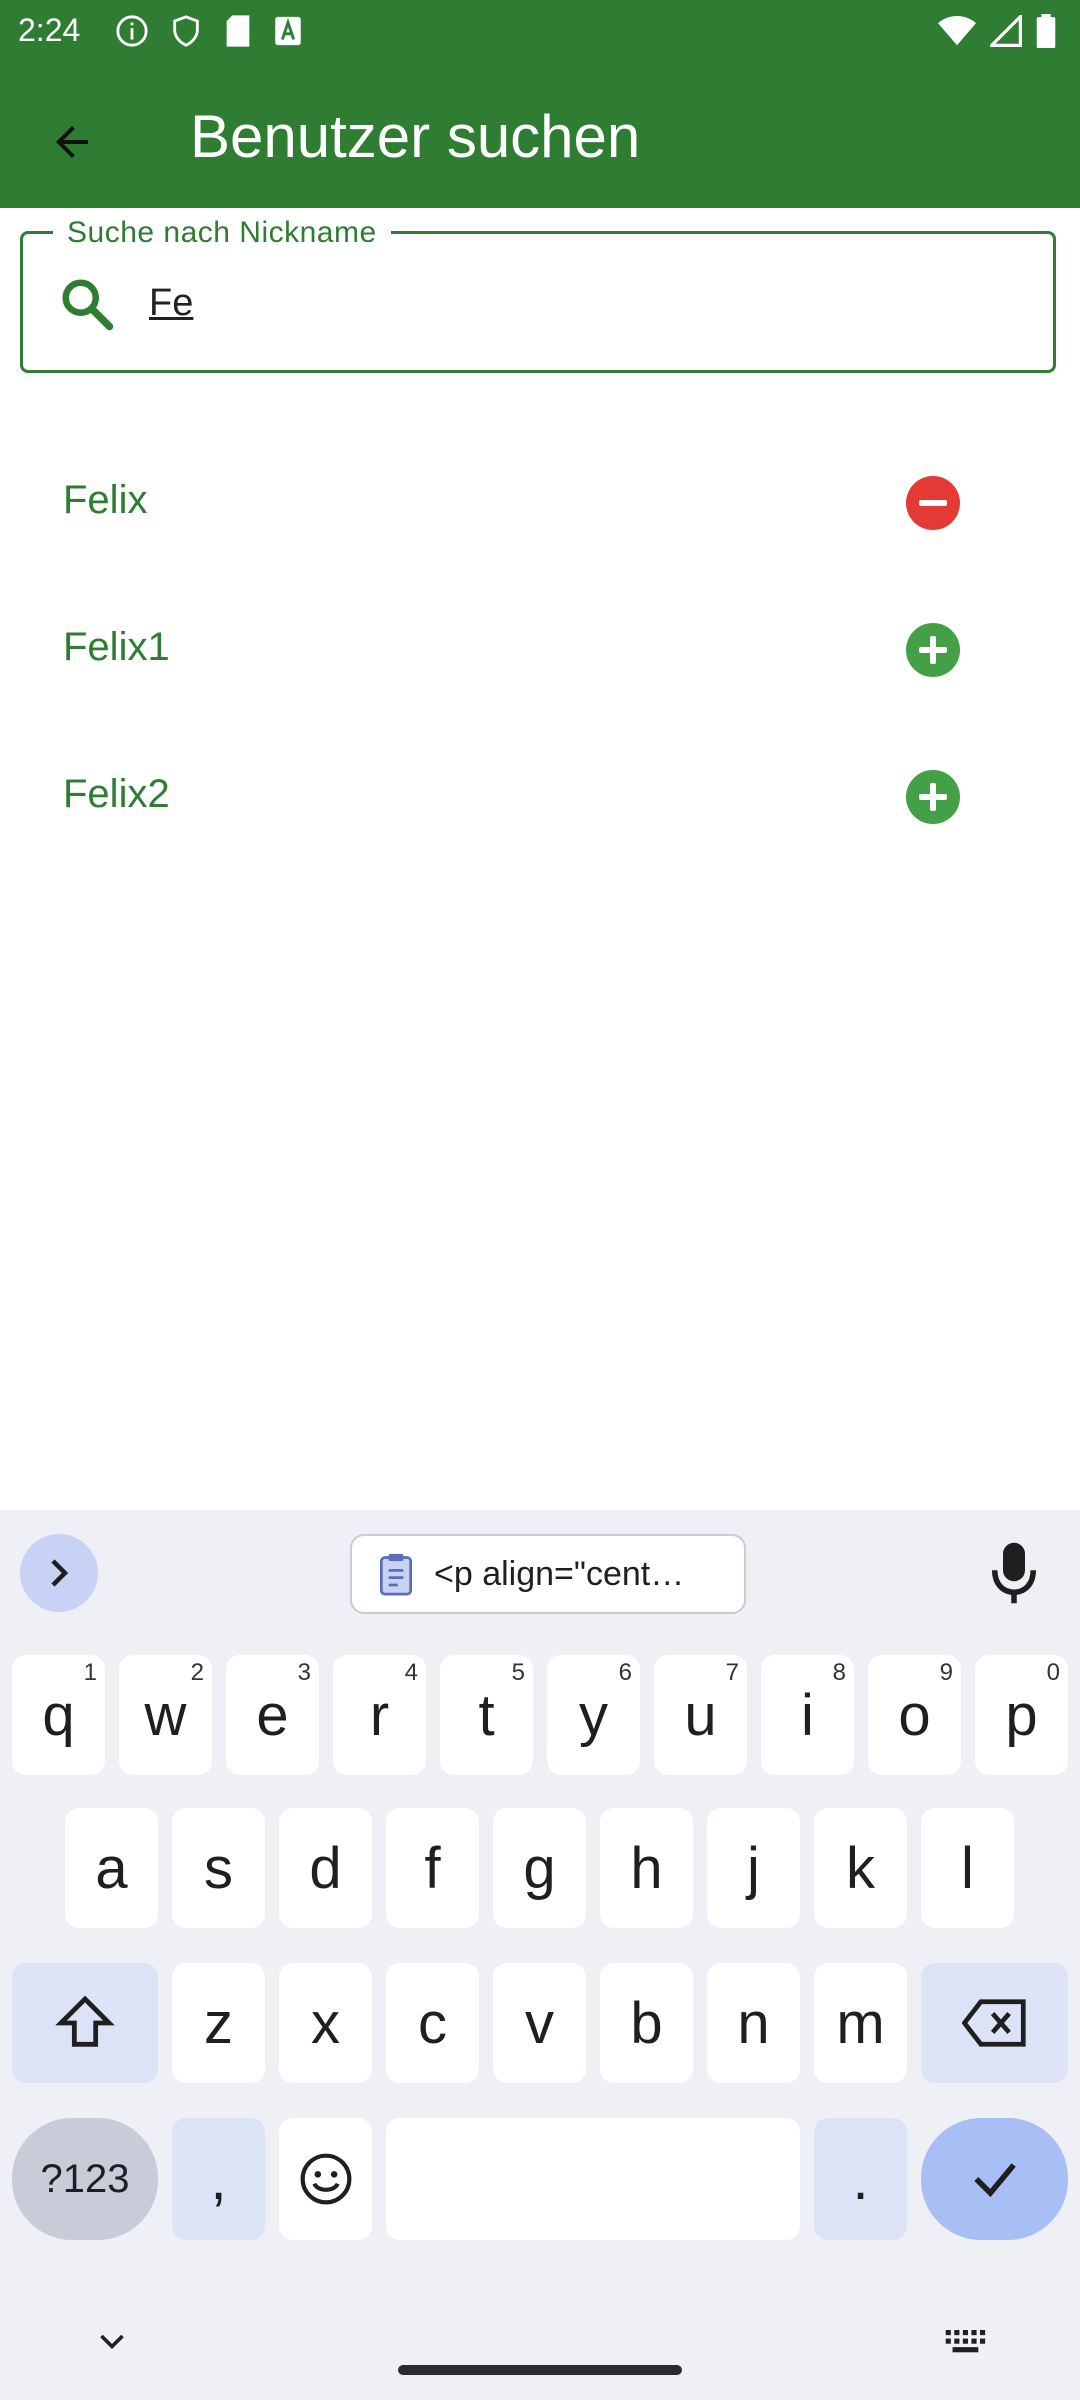  What do you see at coordinates (646, 2023) in the screenshot?
I see `key-b: b` at bounding box center [646, 2023].